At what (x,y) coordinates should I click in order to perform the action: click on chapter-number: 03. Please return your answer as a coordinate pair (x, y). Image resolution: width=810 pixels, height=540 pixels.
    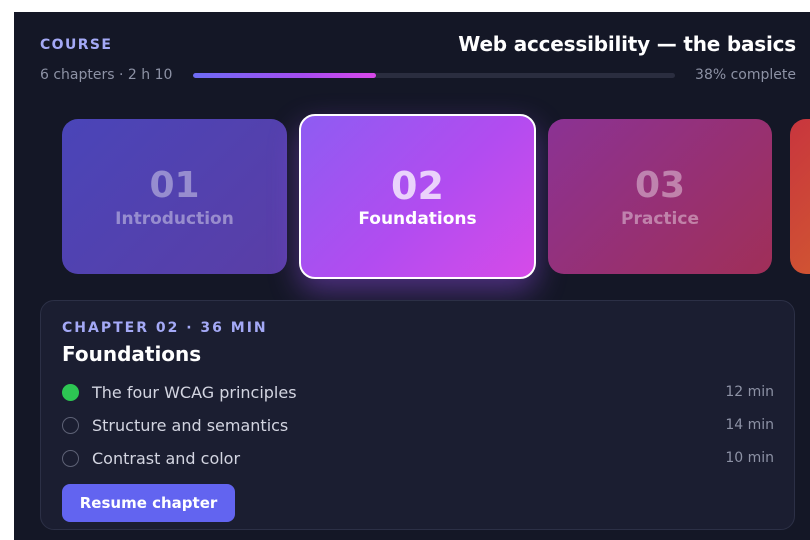
    Looking at the image, I should click on (660, 185).